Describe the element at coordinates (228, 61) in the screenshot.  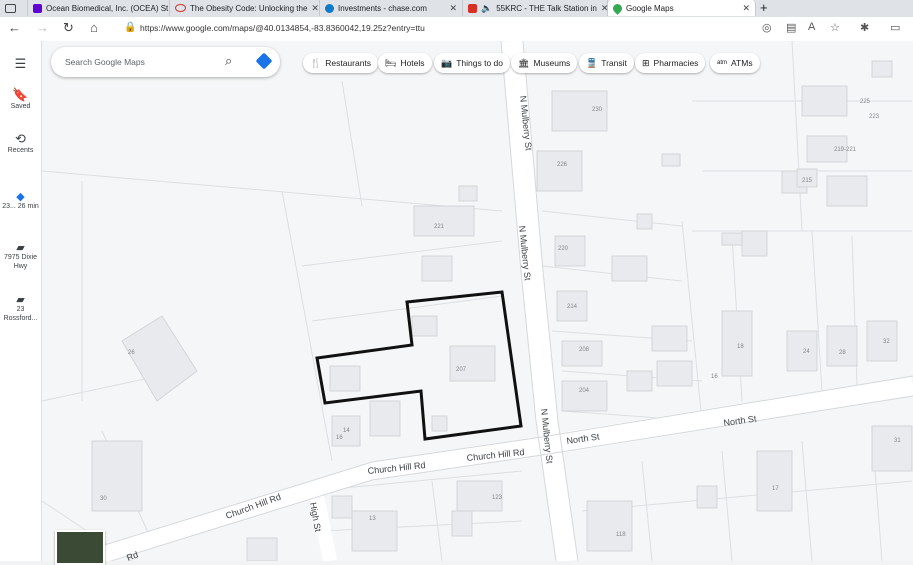
I see `search-icon: ⌕` at that location.